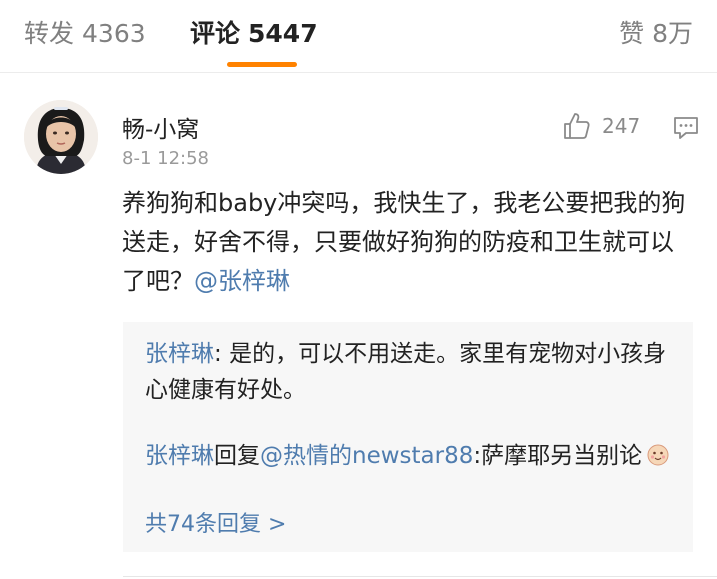 Image resolution: width=717 pixels, height=579 pixels. What do you see at coordinates (621, 126) in the screenshot?
I see `like-count: 247` at bounding box center [621, 126].